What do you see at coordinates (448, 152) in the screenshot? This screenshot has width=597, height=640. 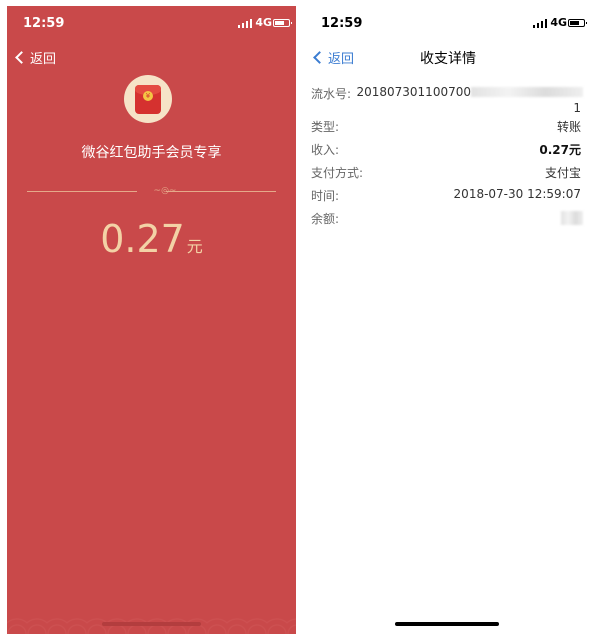 I see `detail-row-income: 收入: 0.27元` at bounding box center [448, 152].